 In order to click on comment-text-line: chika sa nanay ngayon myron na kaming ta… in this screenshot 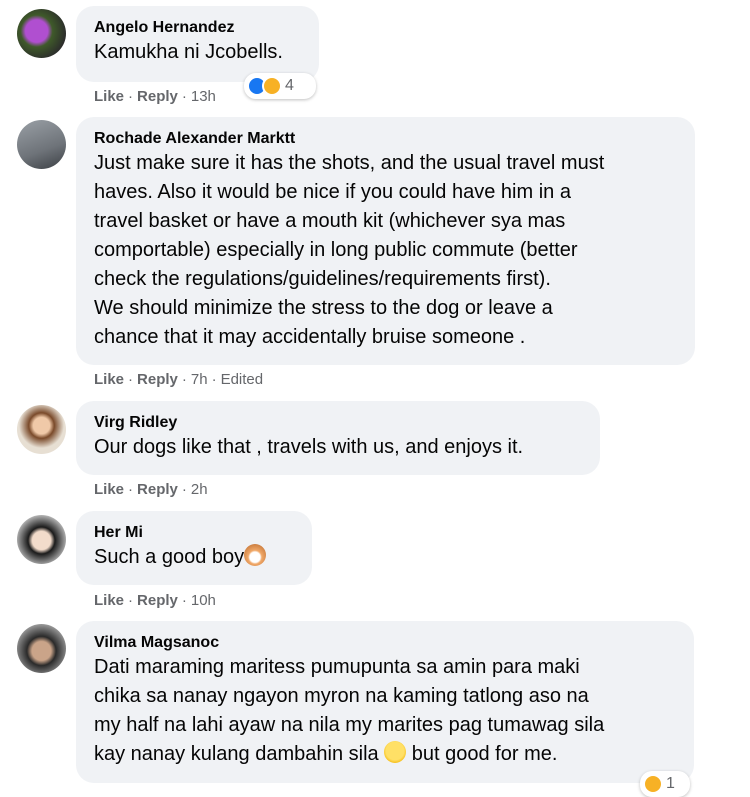, I will do `click(341, 696)`.